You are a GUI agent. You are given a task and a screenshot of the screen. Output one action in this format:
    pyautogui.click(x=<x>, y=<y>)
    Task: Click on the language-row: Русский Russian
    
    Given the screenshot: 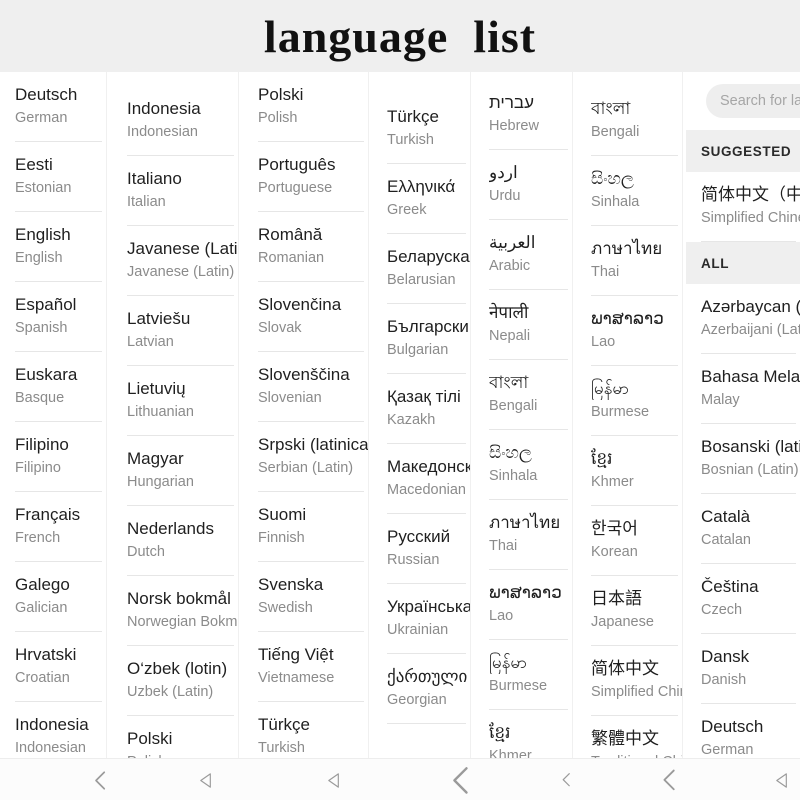 What is the action you would take?
    pyautogui.click(x=421, y=549)
    